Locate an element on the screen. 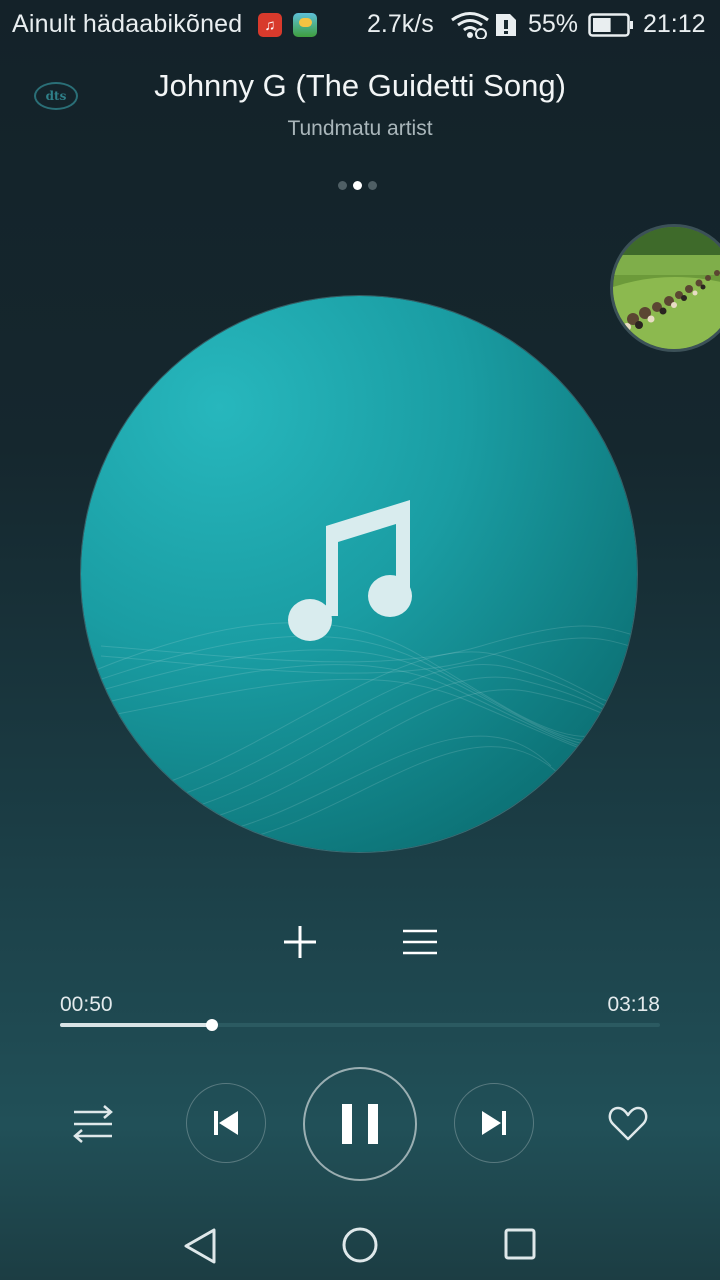  list-icon is located at coordinates (420, 942).